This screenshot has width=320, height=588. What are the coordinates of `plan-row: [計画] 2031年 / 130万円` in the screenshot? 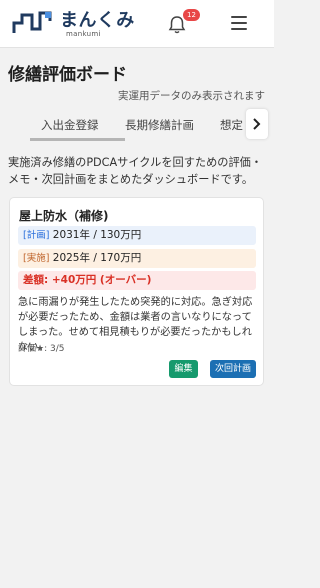 It's located at (137, 235).